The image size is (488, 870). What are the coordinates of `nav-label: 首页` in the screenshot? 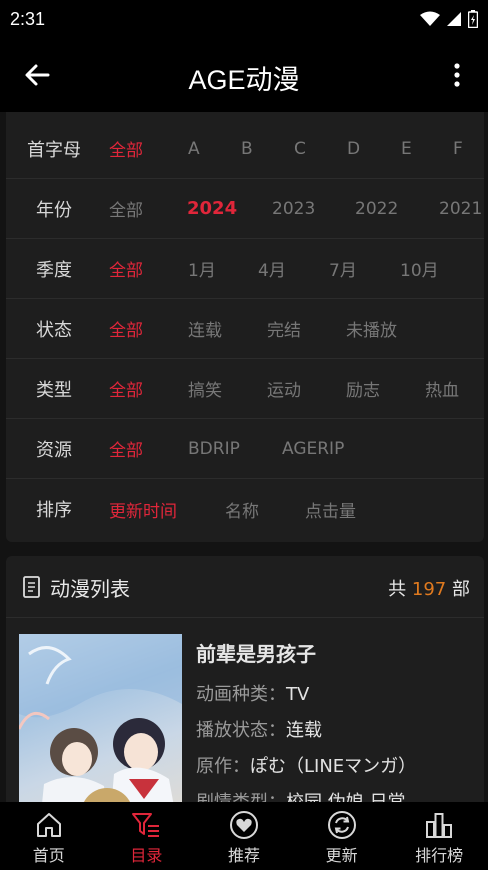 It's located at (48, 855).